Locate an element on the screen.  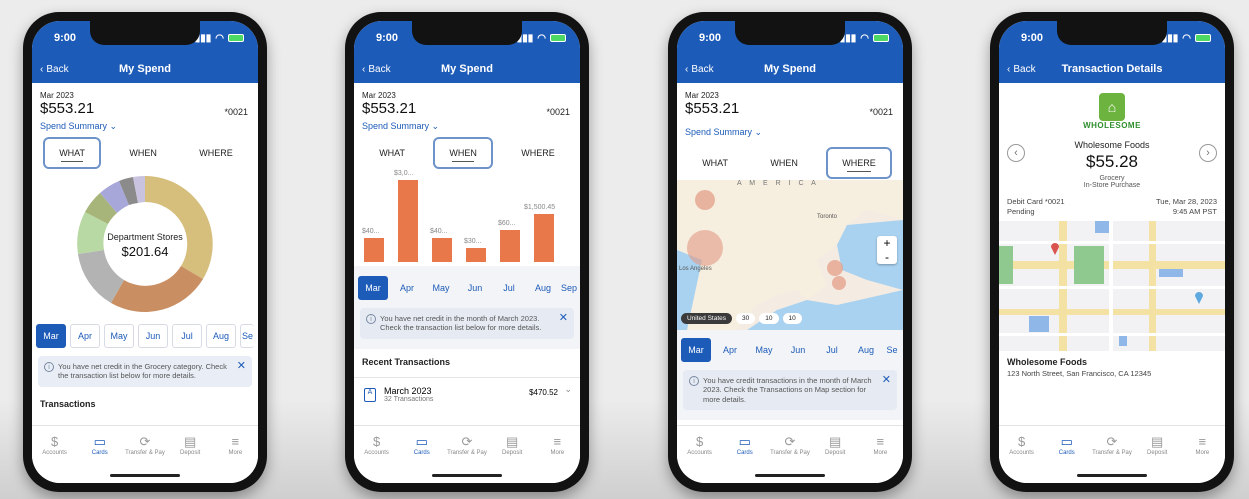
country-chips: United States 30 10 10 is located at coordinates (741, 318).